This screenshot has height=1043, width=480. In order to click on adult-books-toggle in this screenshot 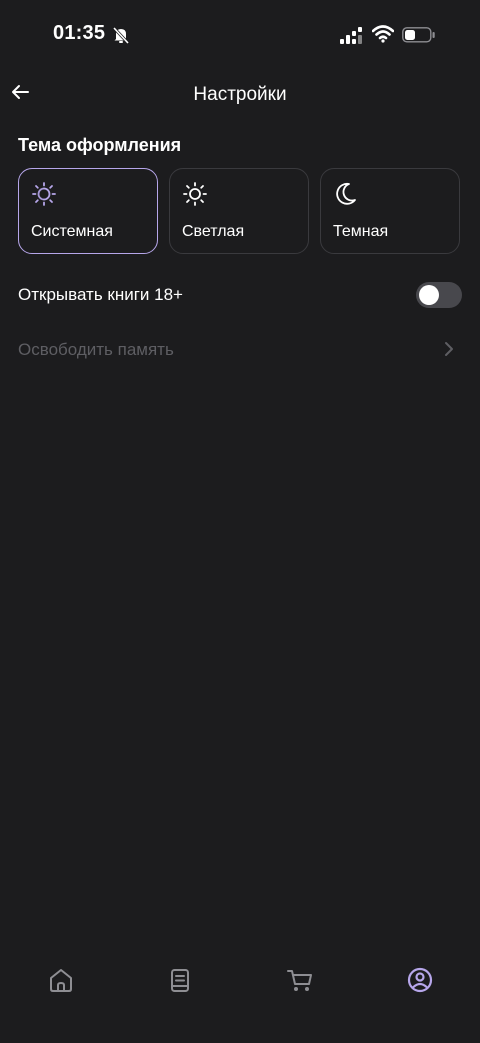, I will do `click(439, 295)`.